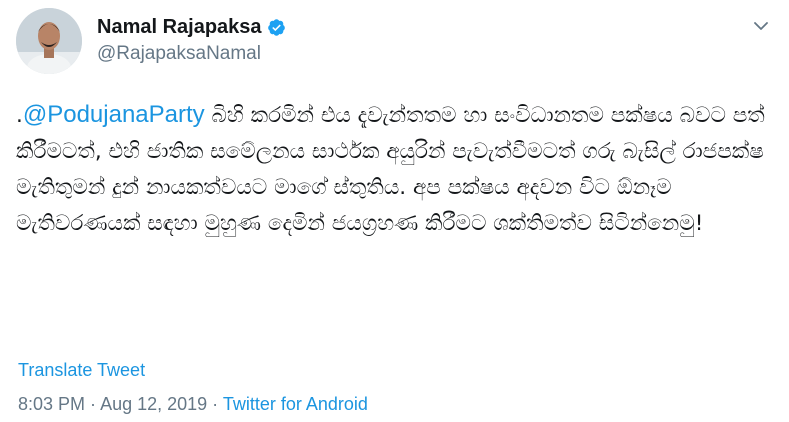 This screenshot has height=422, width=789. I want to click on tweet-source-link: Twitter for Android, so click(295, 404).